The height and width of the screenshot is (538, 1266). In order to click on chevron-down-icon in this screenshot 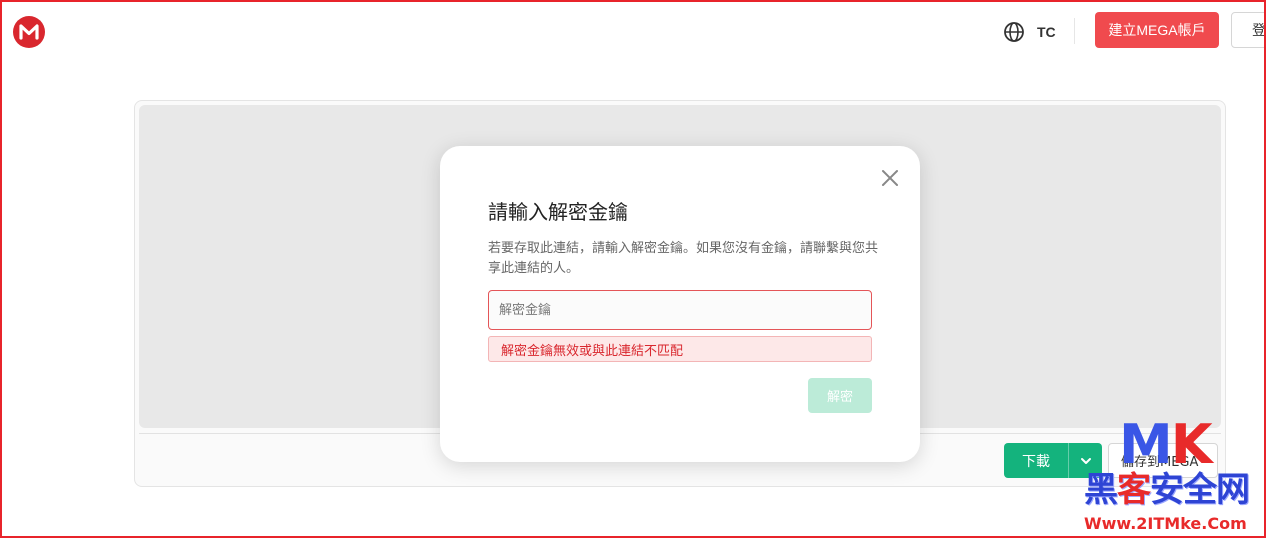, I will do `click(1085, 460)`.